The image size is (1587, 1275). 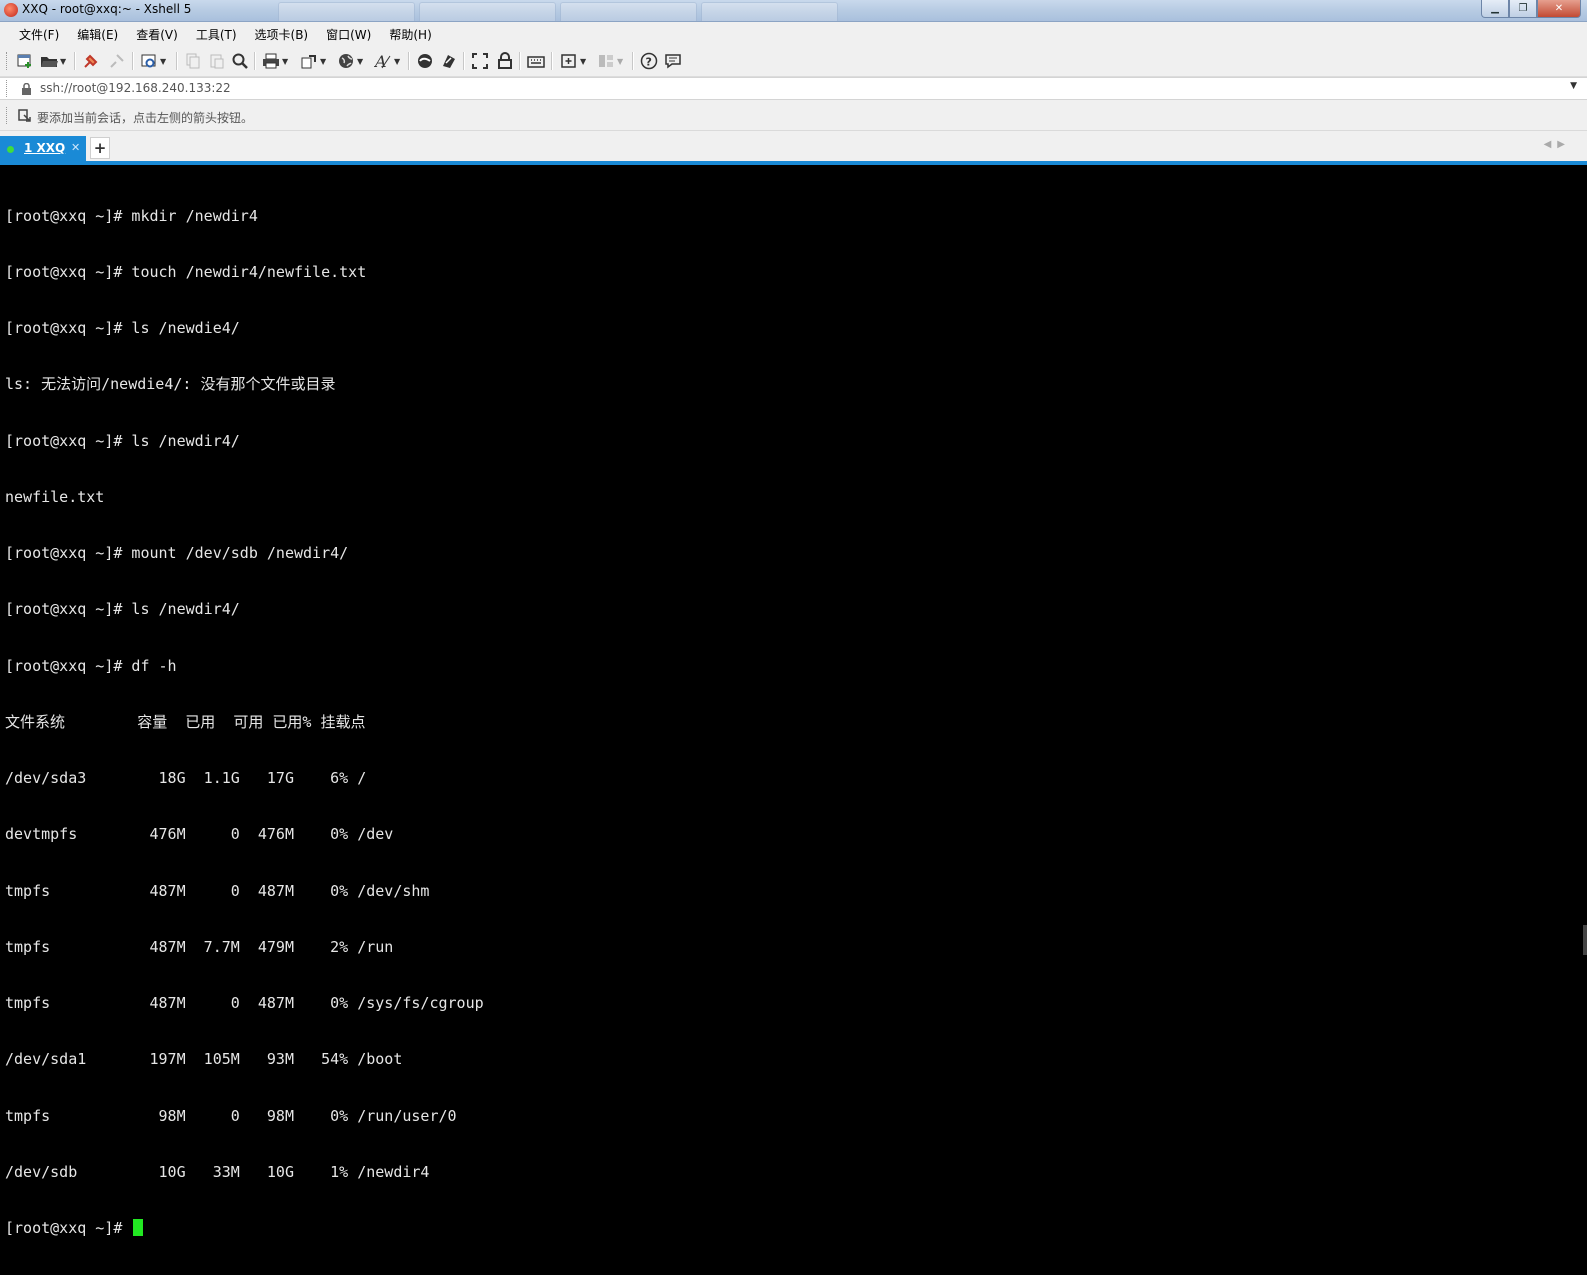 I want to click on terminal-line: 文件系统 容量 已用 可用 已用% 挂载点, so click(x=185, y=721).